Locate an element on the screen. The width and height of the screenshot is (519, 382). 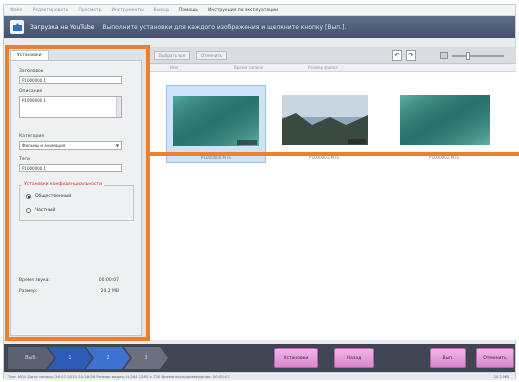
upload-icon is located at coordinates (17, 27).